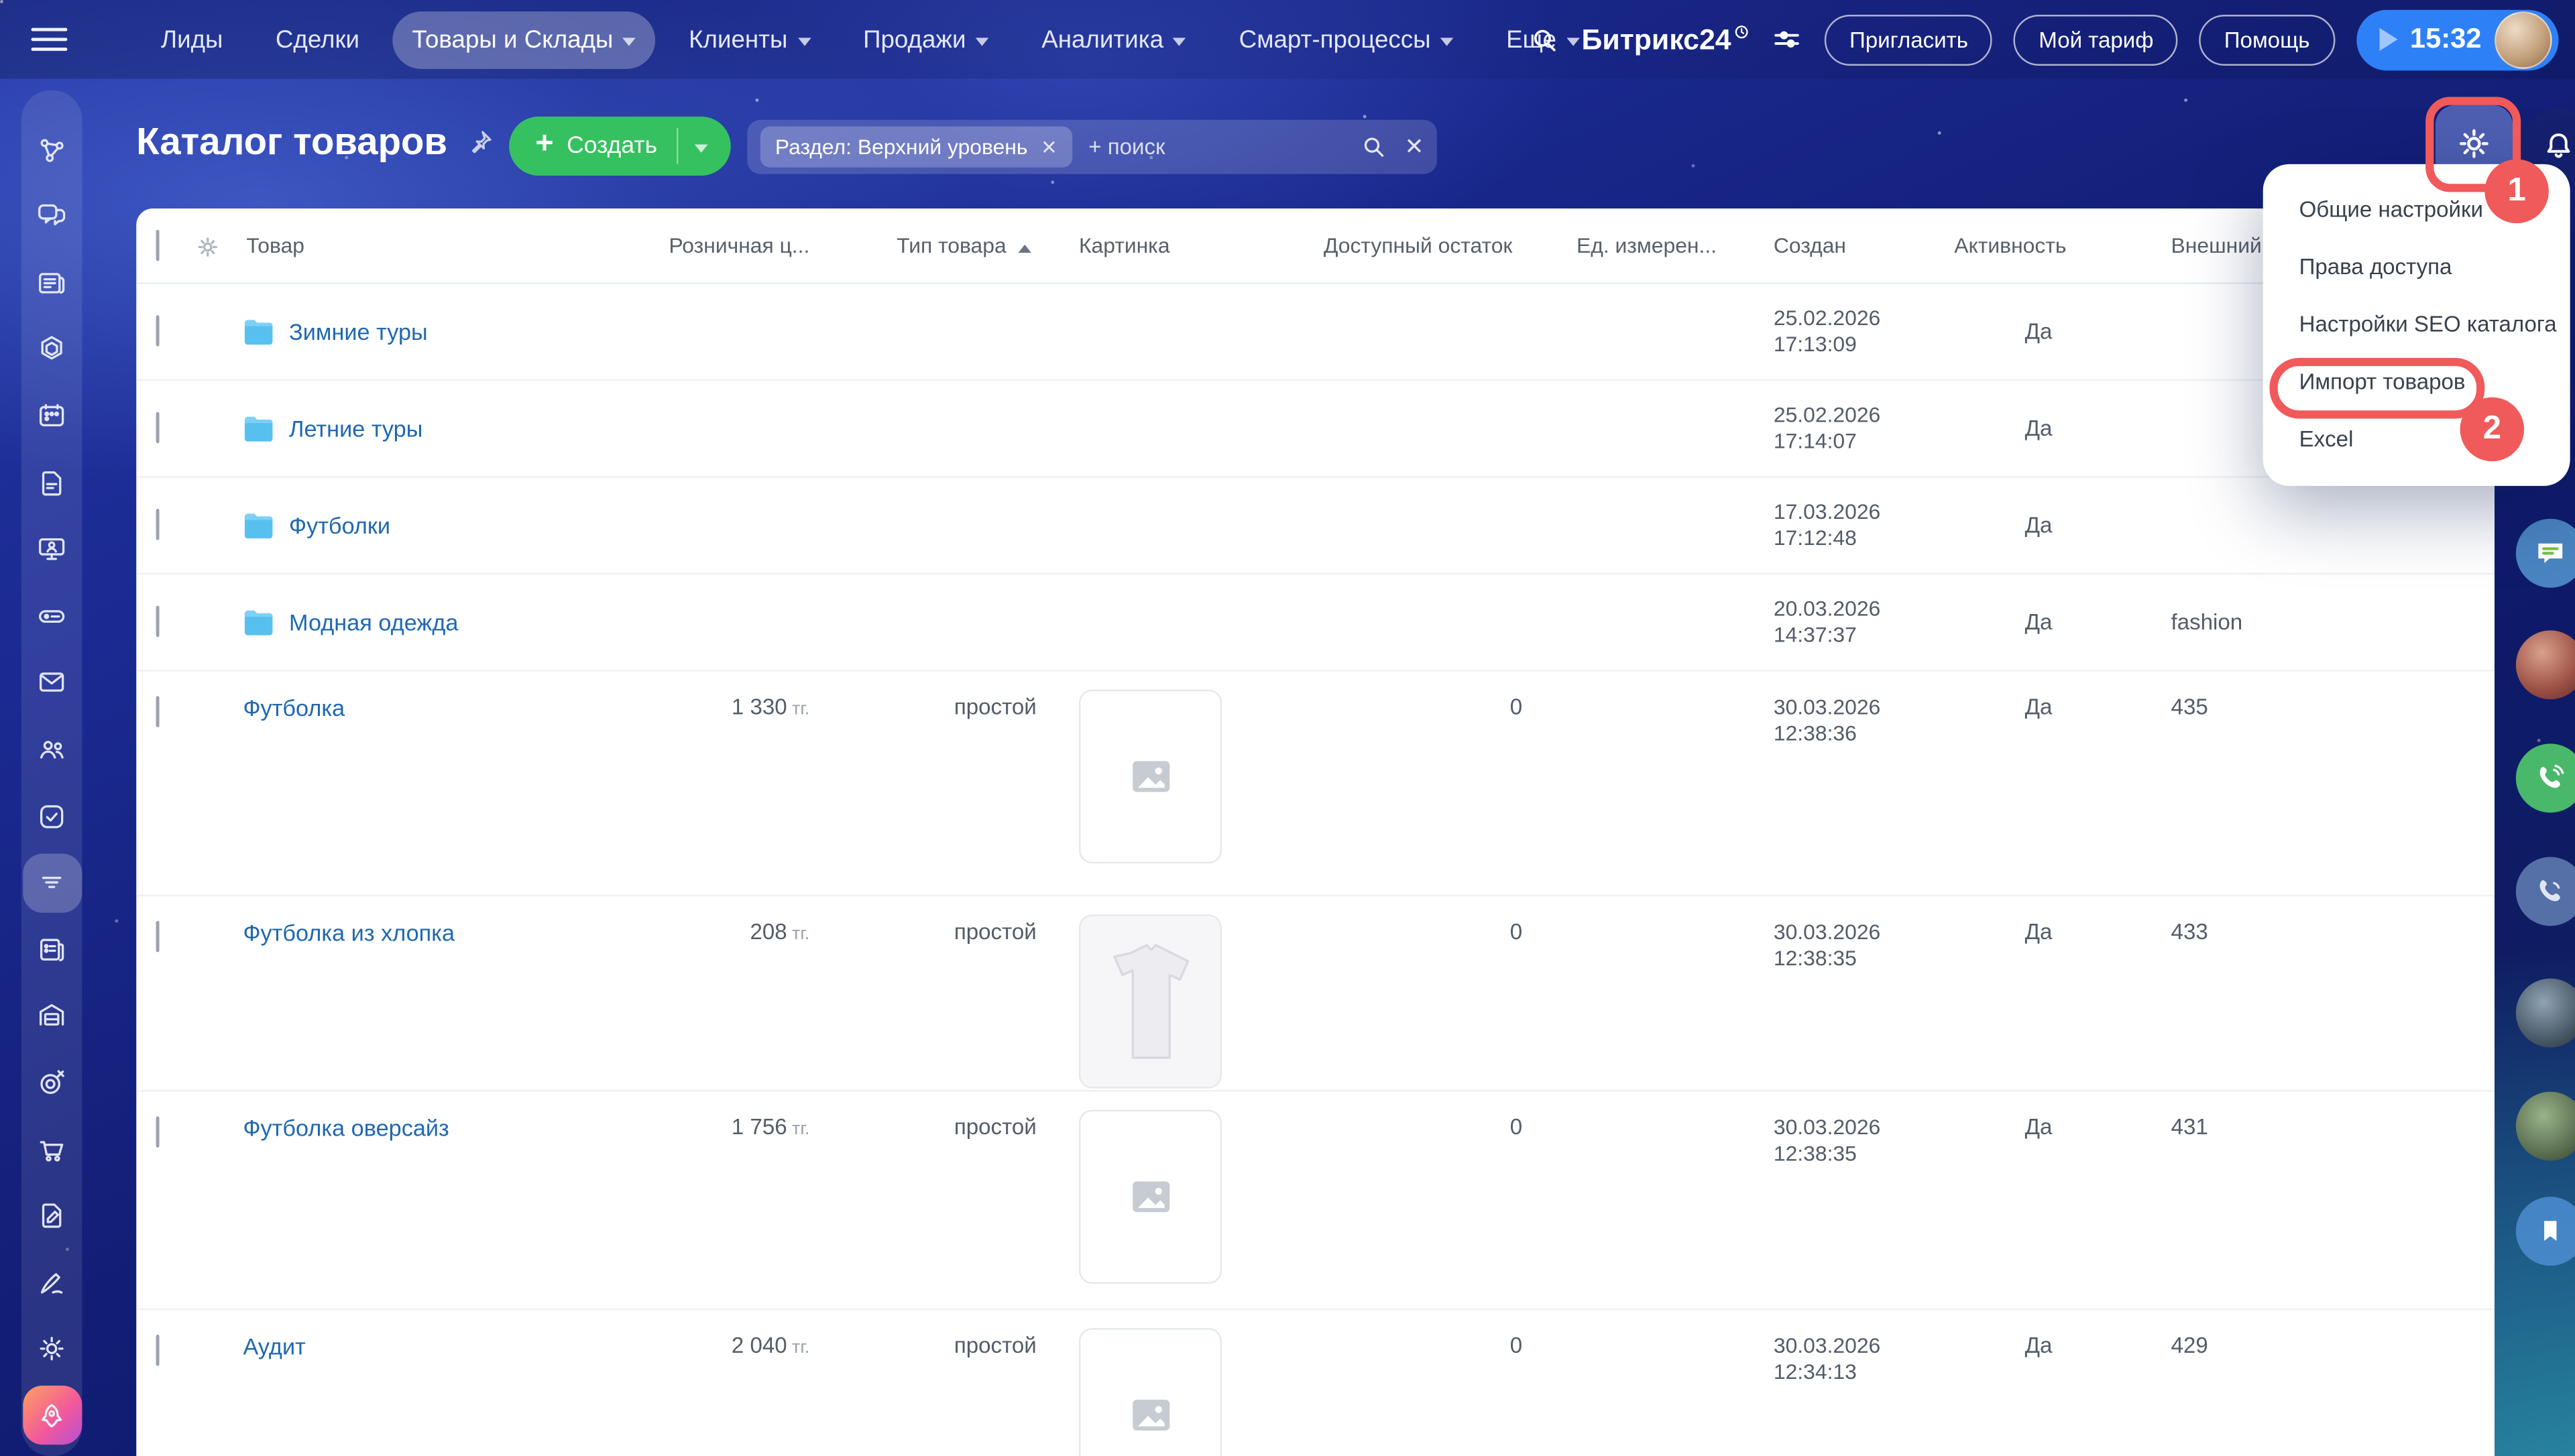 Image resolution: width=2575 pixels, height=1456 pixels. What do you see at coordinates (373, 622) in the screenshot?
I see `row-name-link: Модная одежда` at bounding box center [373, 622].